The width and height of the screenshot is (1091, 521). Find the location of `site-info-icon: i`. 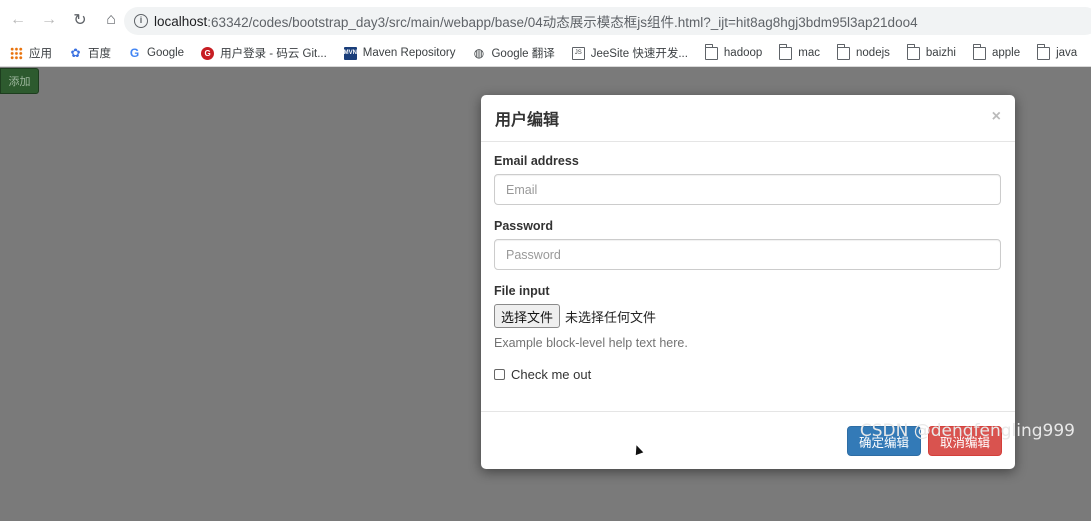

site-info-icon: i is located at coordinates (141, 21).